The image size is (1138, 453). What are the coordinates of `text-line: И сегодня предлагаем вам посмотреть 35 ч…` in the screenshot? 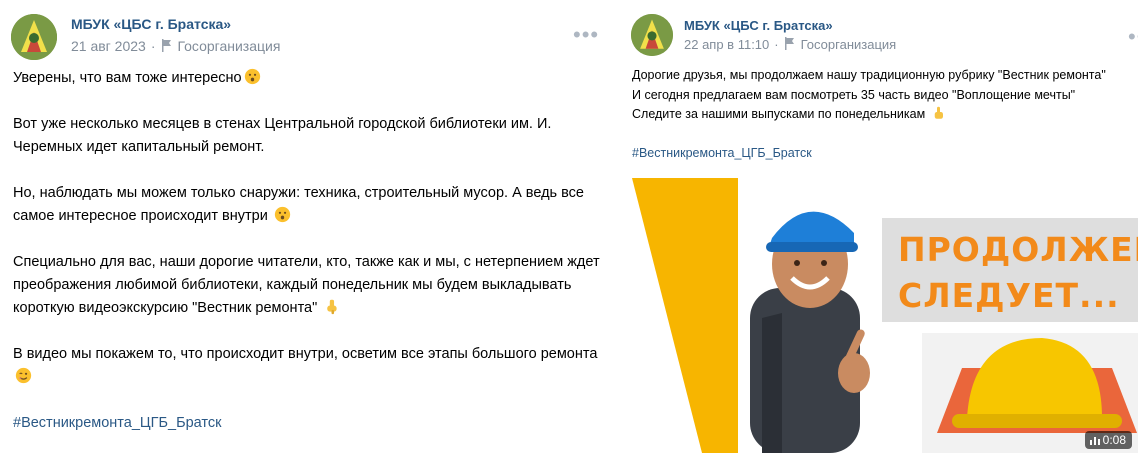 It's located at (854, 94).